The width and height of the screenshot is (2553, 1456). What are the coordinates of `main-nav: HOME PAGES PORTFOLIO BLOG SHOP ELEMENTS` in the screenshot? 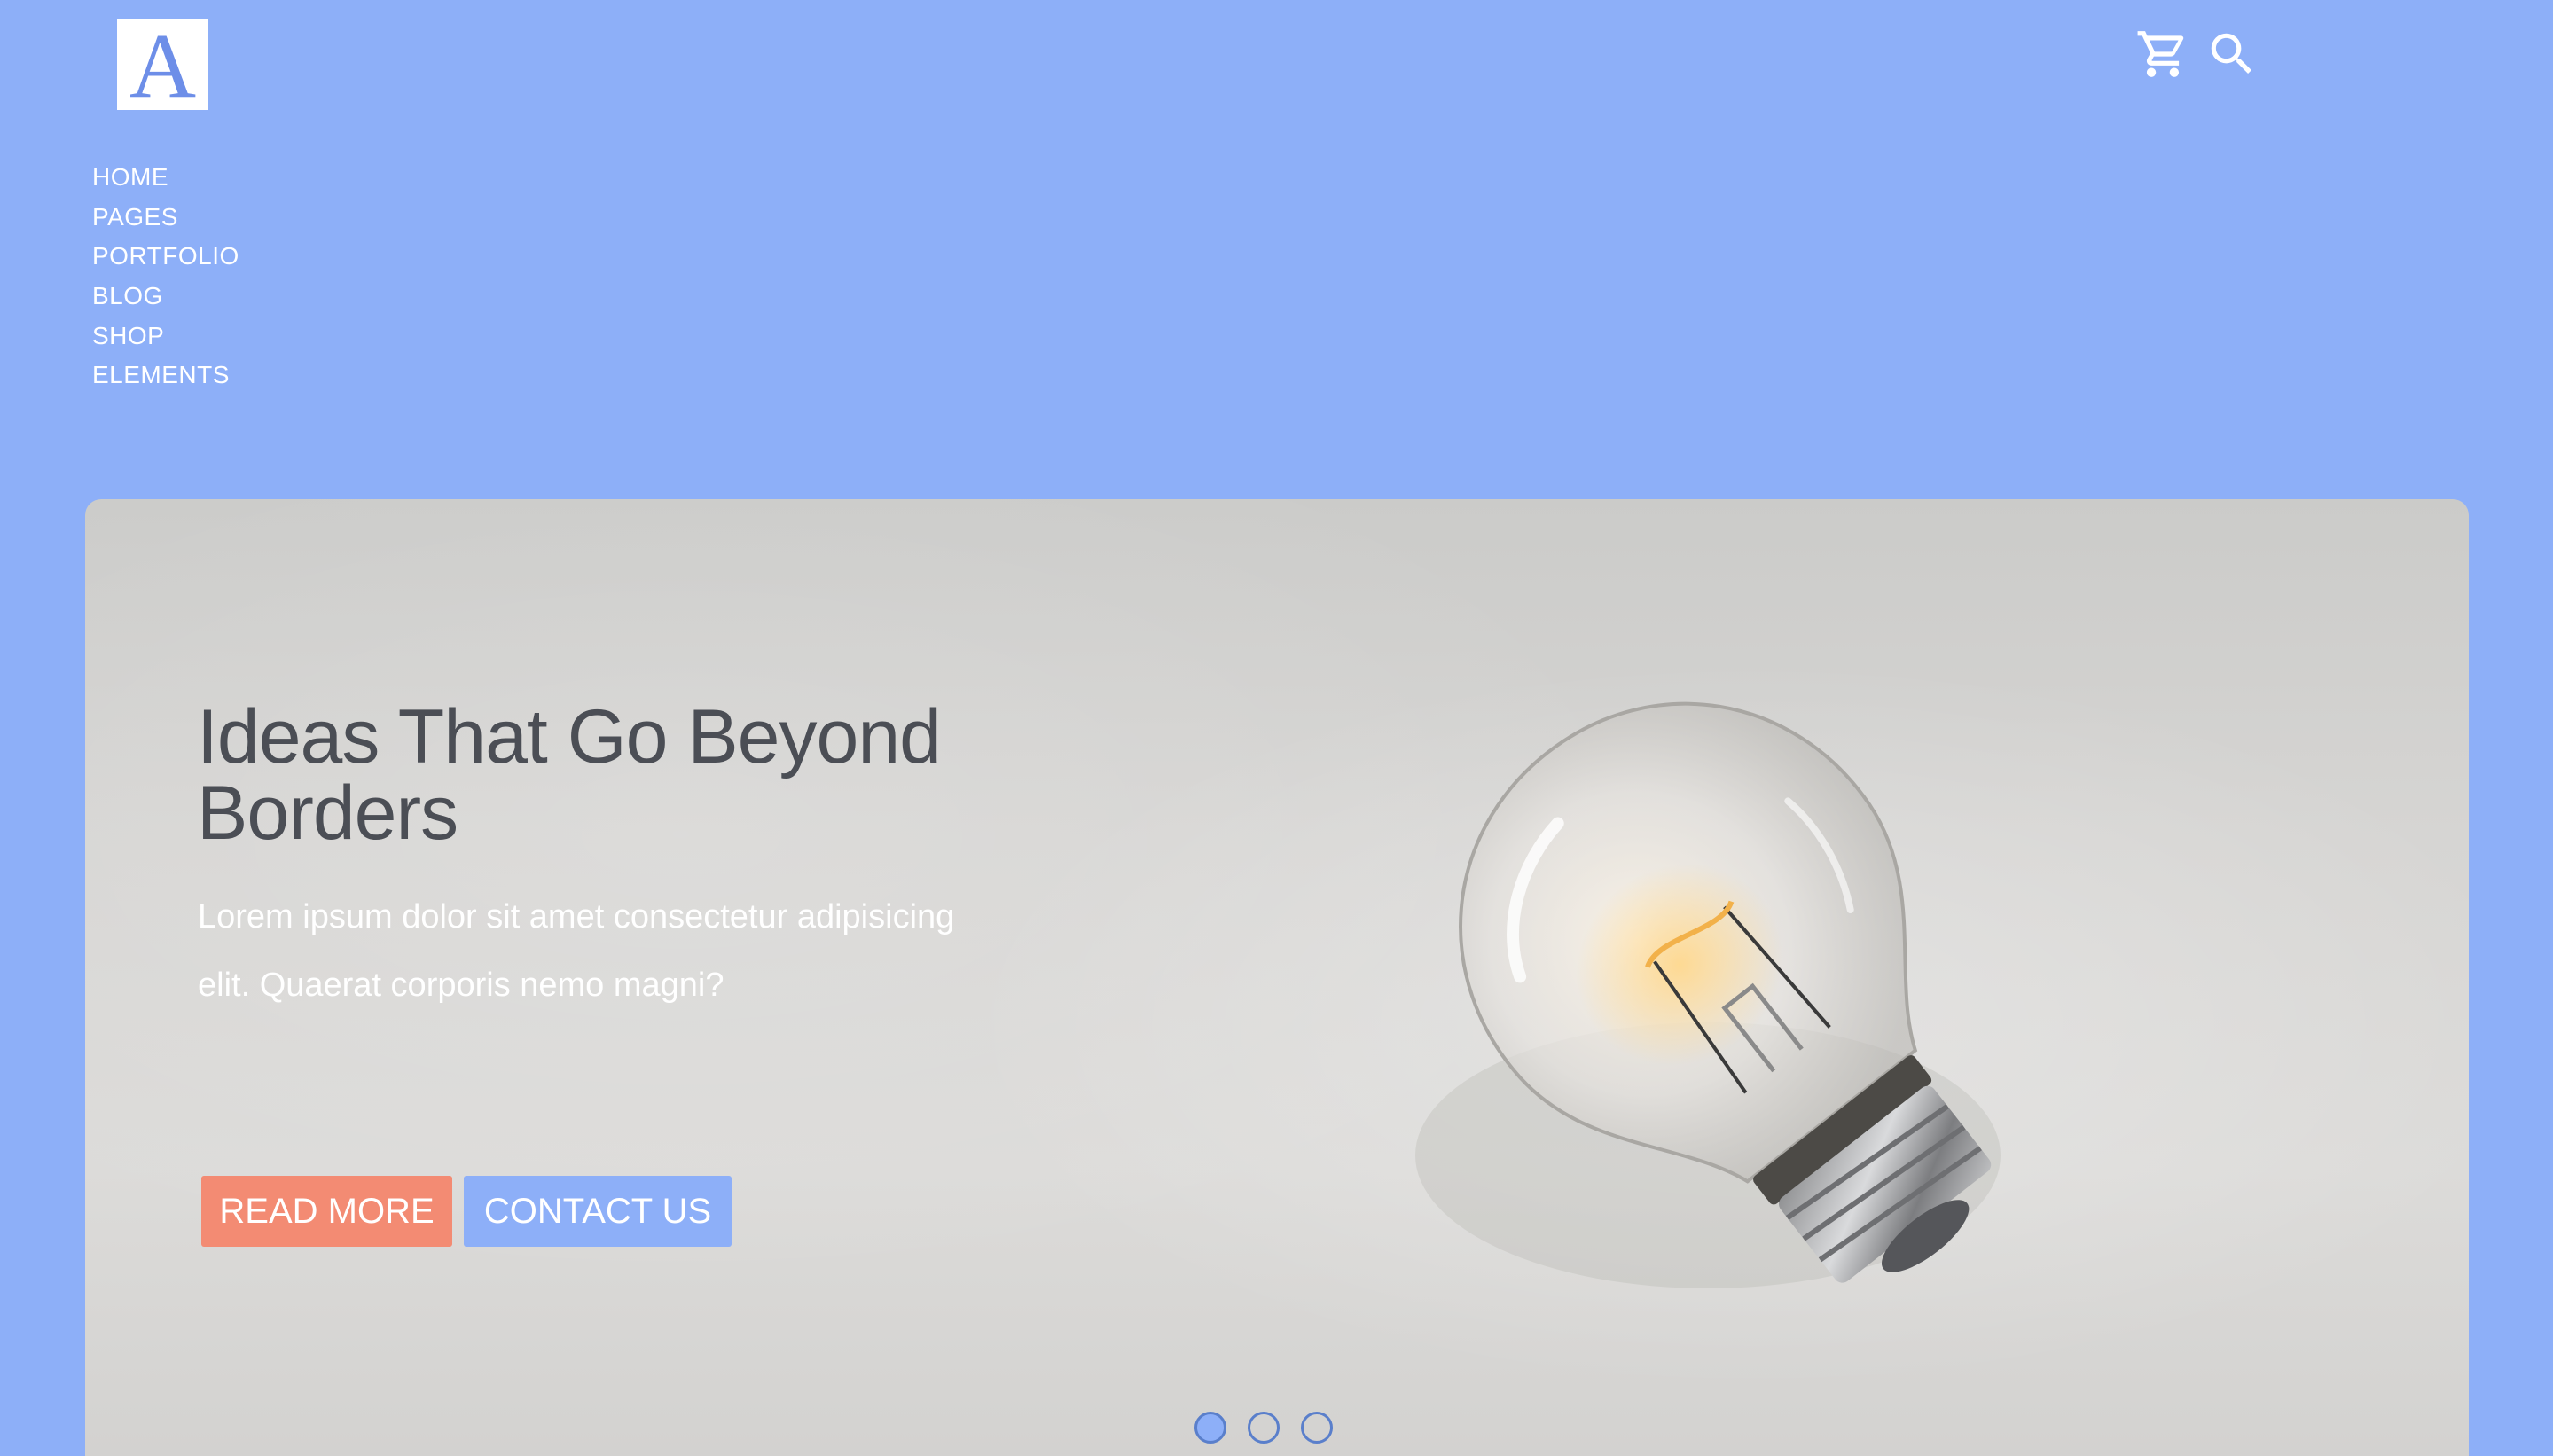 It's located at (165, 278).